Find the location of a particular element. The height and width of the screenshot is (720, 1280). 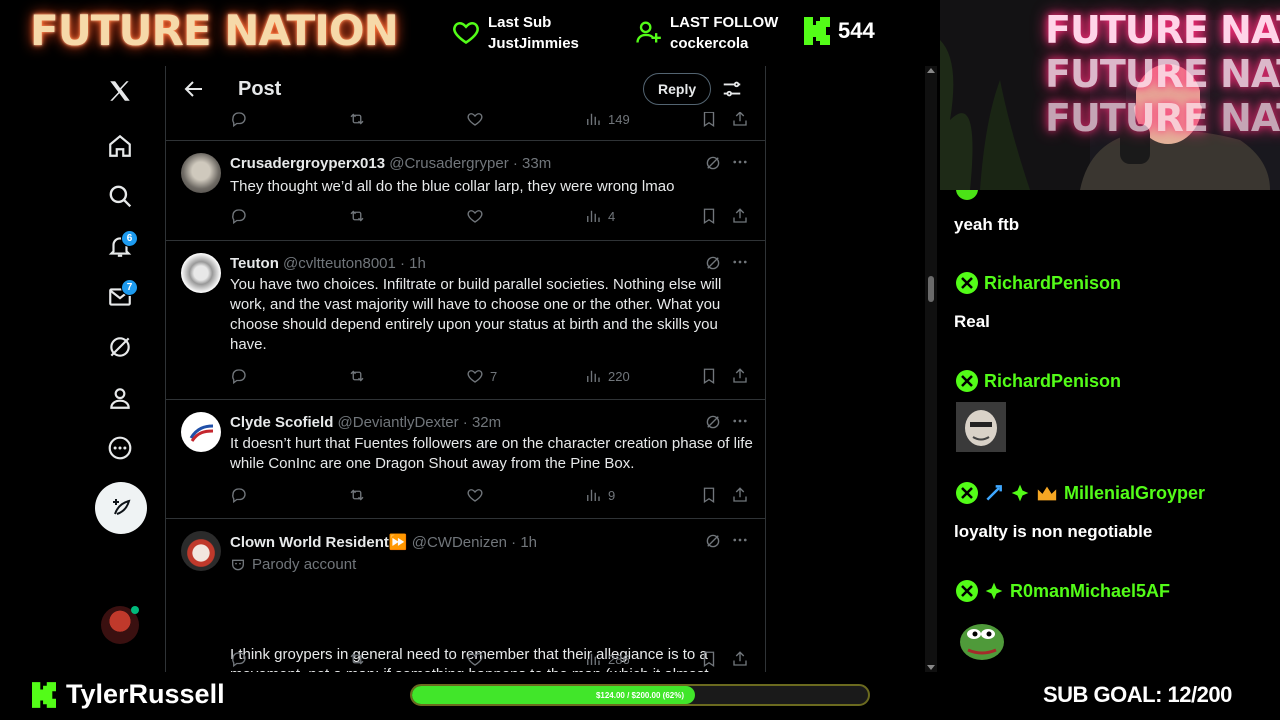

back-arrow-icon is located at coordinates (194, 89).